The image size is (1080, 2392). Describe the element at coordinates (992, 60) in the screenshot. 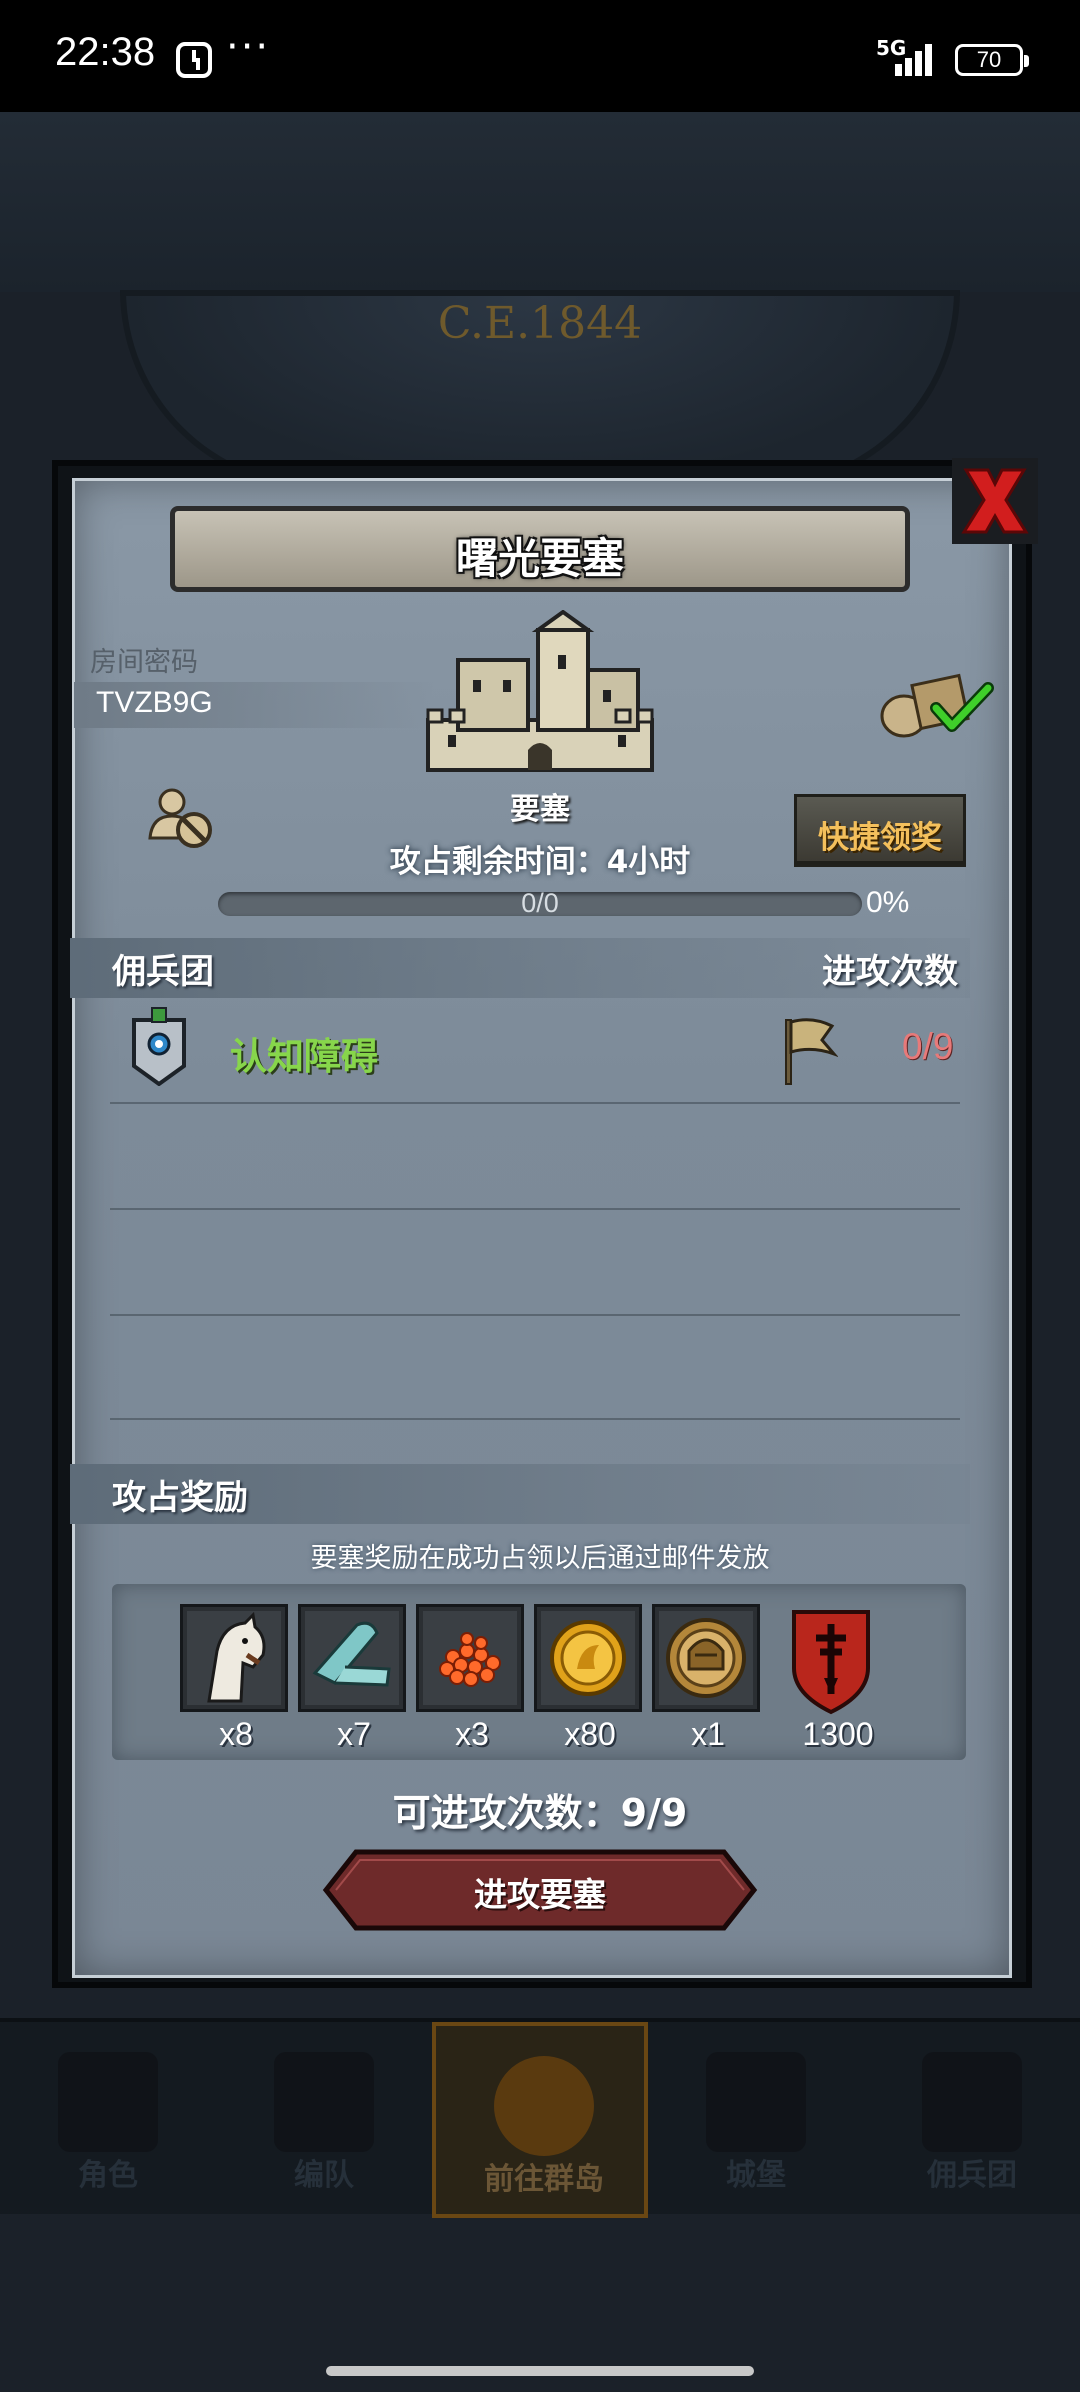

I see `battery-icon: 70` at that location.